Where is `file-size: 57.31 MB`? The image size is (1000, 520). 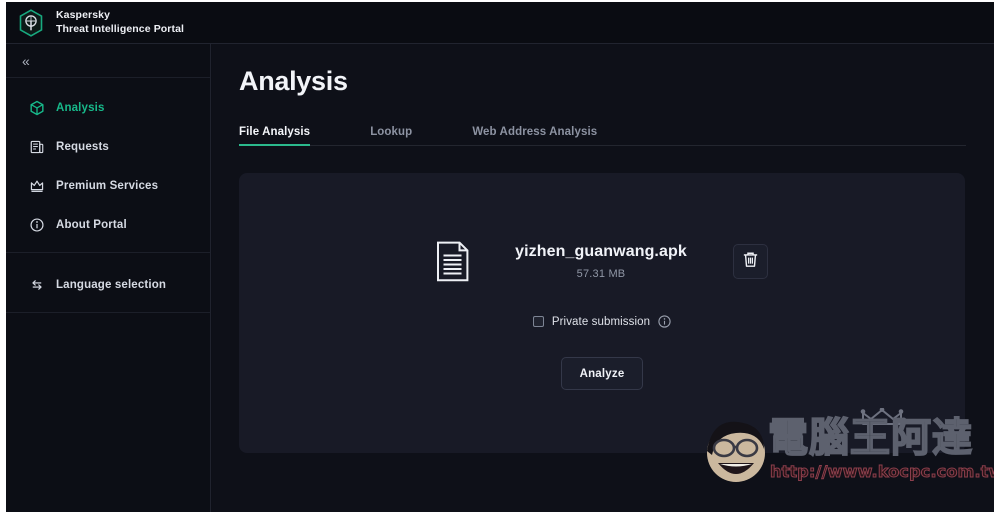
file-size: 57.31 MB is located at coordinates (601, 274).